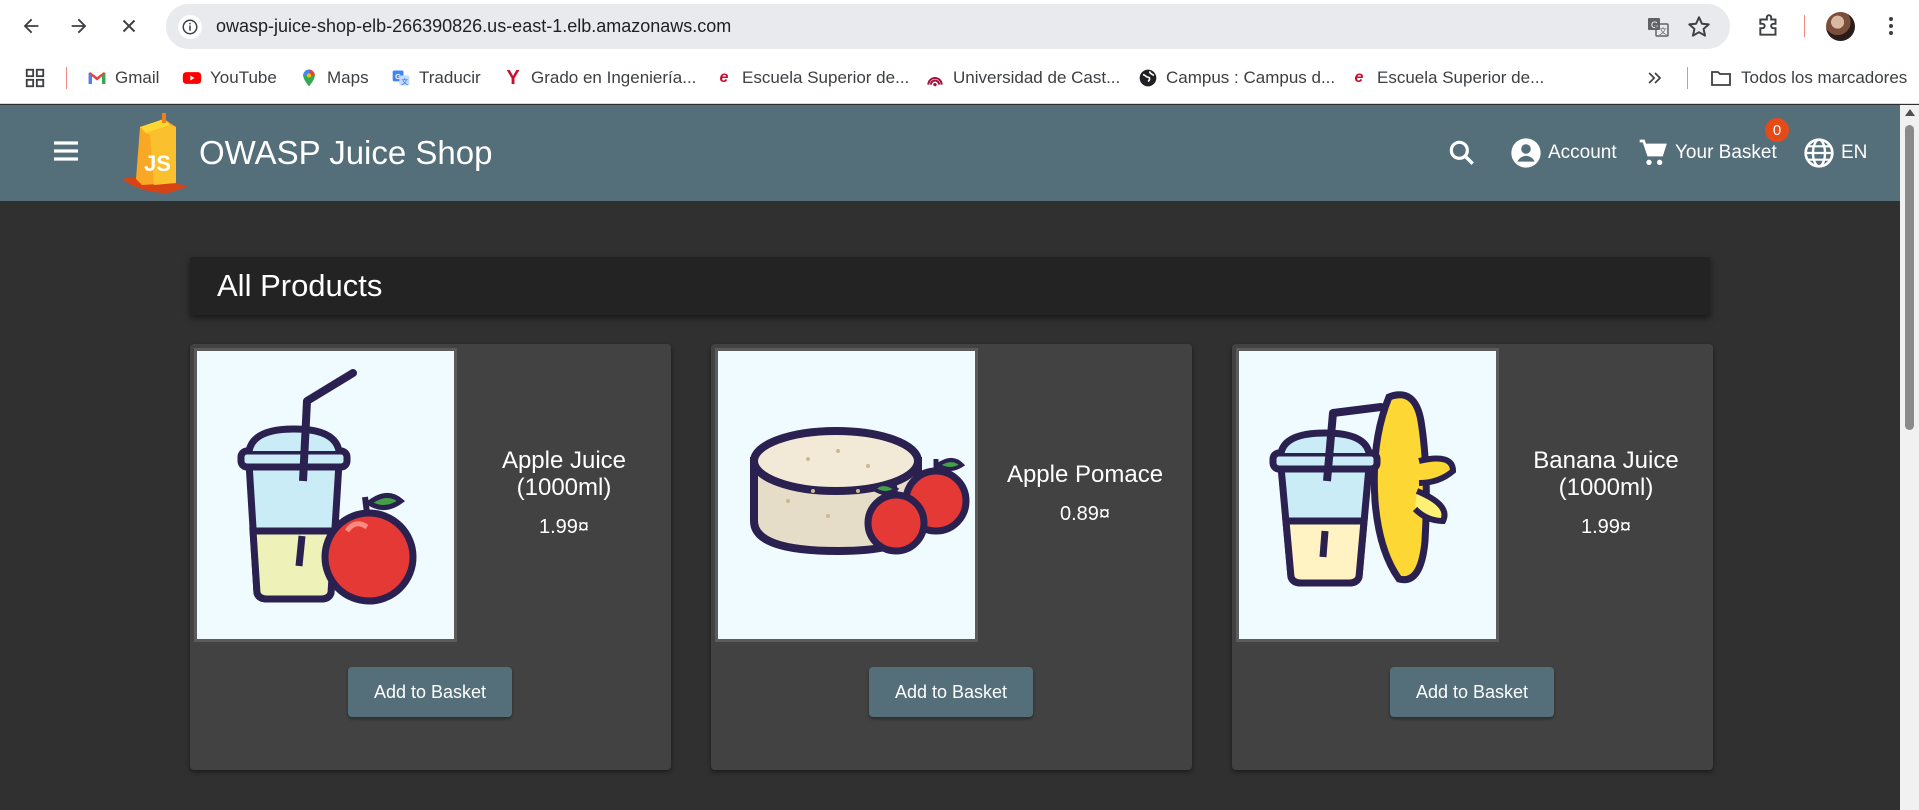 This screenshot has width=1919, height=810. Describe the element at coordinates (1363, 489) in the screenshot. I see `banana-juice-illustration` at that location.